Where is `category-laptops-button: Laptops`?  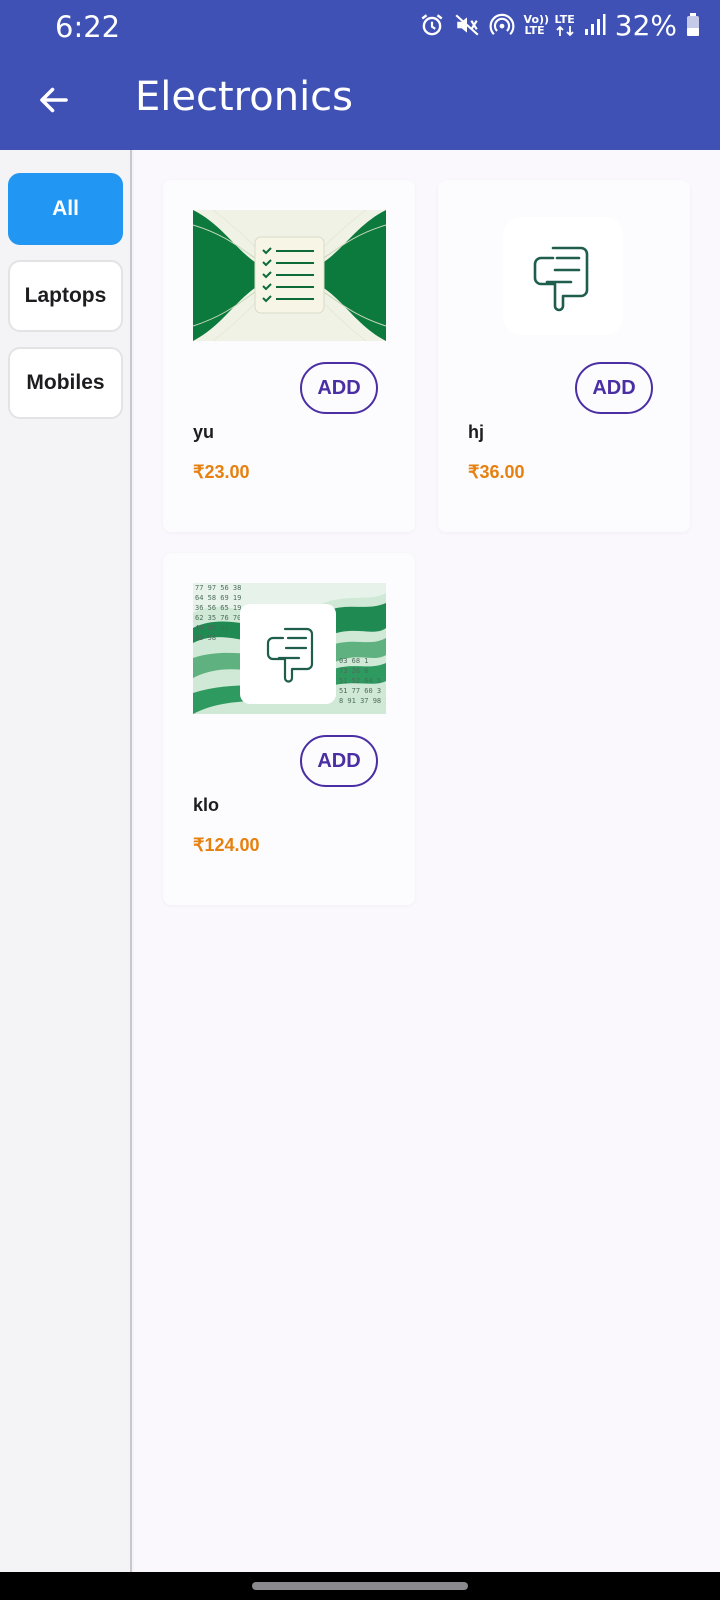
category-laptops-button: Laptops is located at coordinates (65, 296).